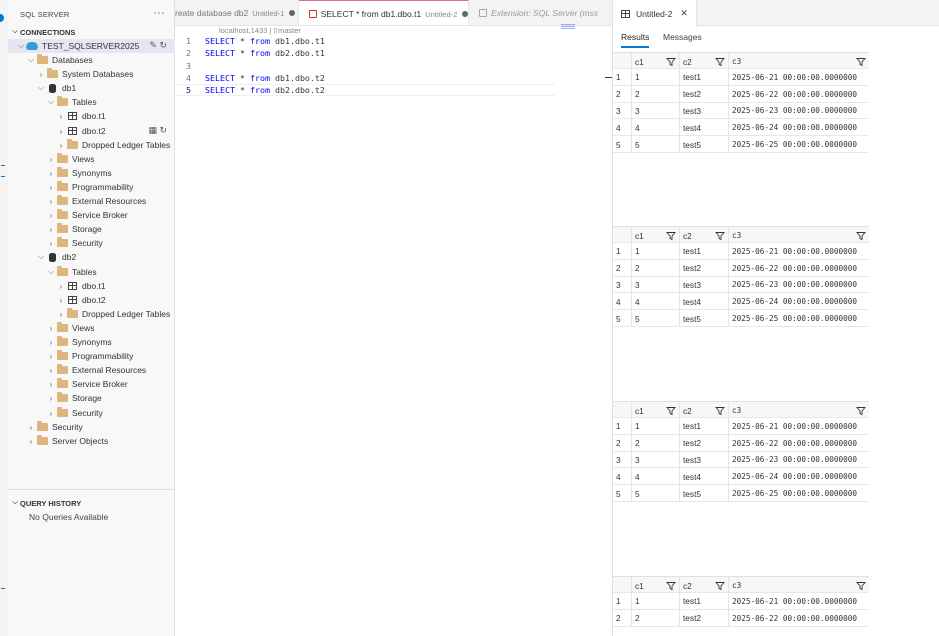  What do you see at coordinates (91, 215) in the screenshot?
I see `tree-node: › Service Broker` at bounding box center [91, 215].